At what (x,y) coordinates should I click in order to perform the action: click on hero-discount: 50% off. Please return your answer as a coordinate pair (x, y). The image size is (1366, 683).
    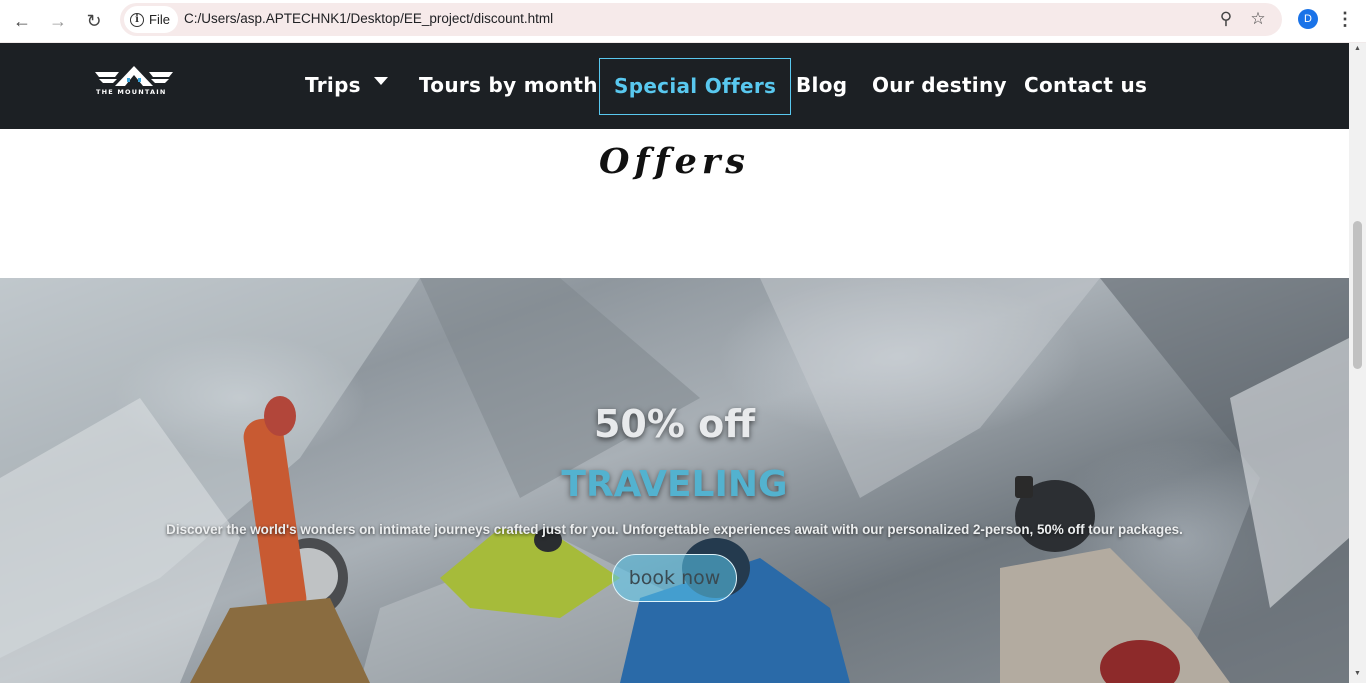
    Looking at the image, I should click on (674, 424).